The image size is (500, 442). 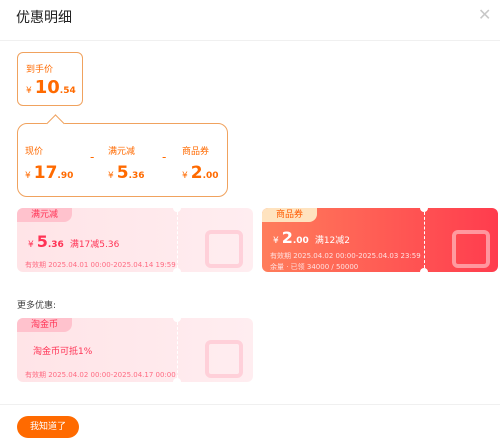 What do you see at coordinates (122, 152) in the screenshot?
I see `breakdown-label: 满元减` at bounding box center [122, 152].